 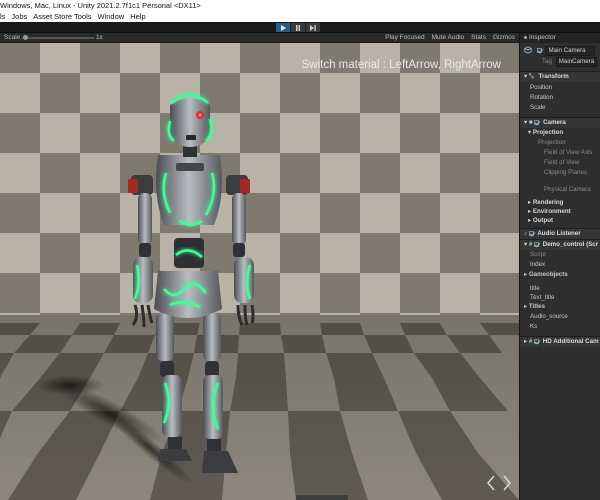 I want to click on headphones-icon: ♪, so click(x=526, y=233).